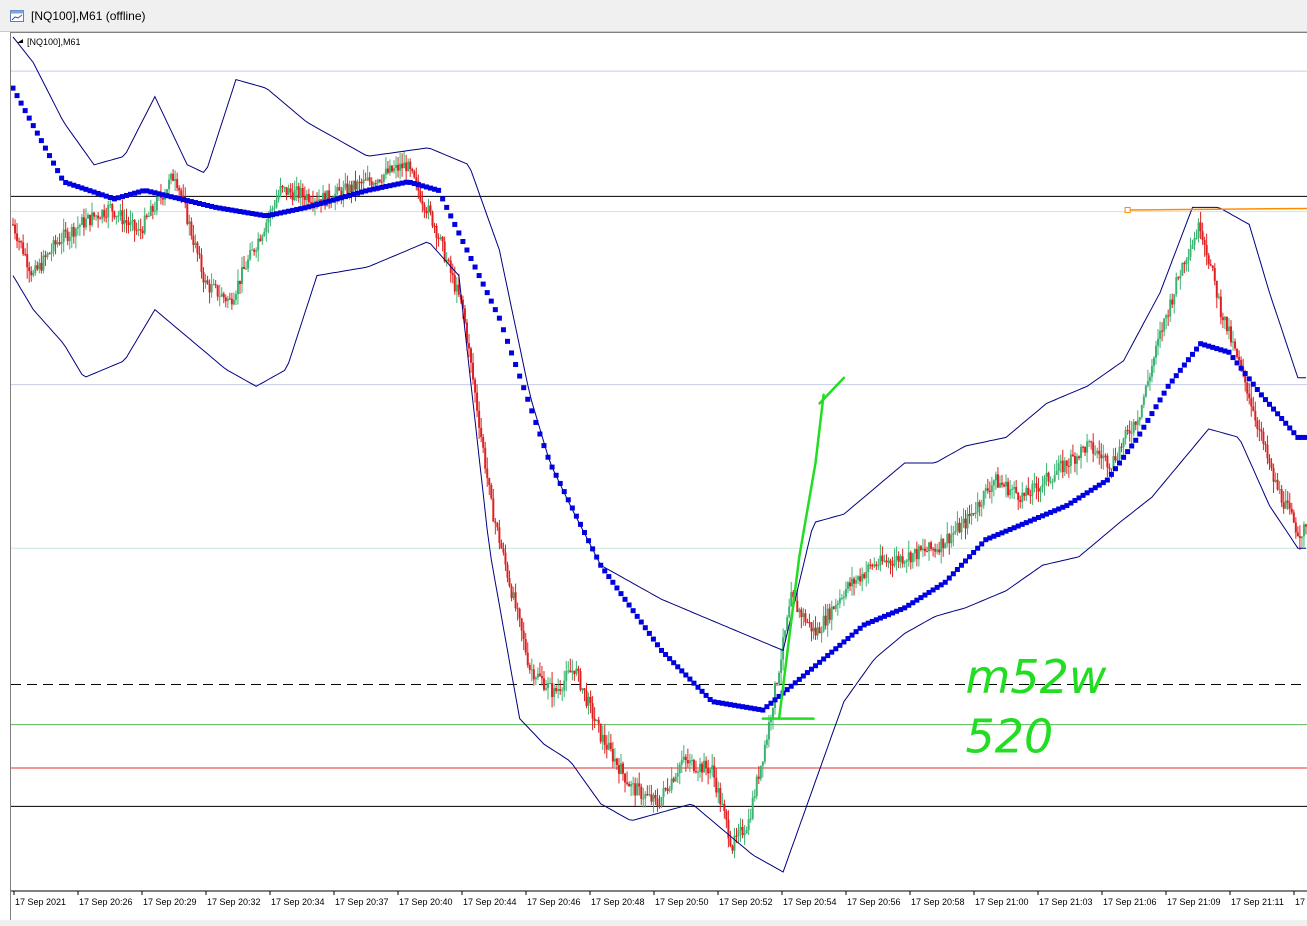 The image size is (1307, 926). I want to click on x-tick-label: 17 Sep 20:32, so click(234, 902).